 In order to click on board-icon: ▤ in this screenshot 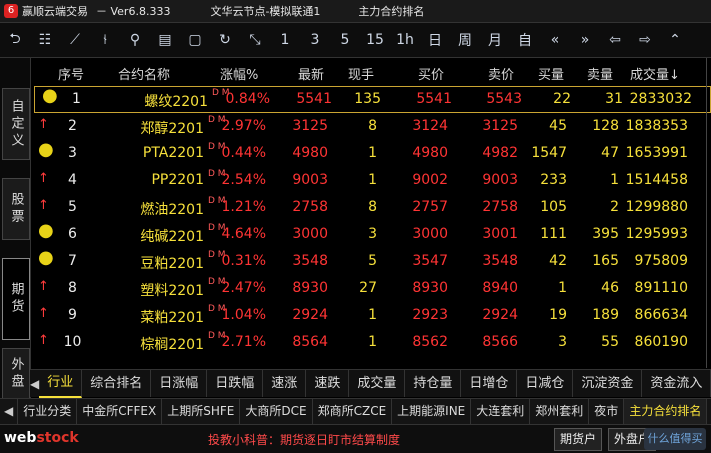, I will do `click(165, 40)`.